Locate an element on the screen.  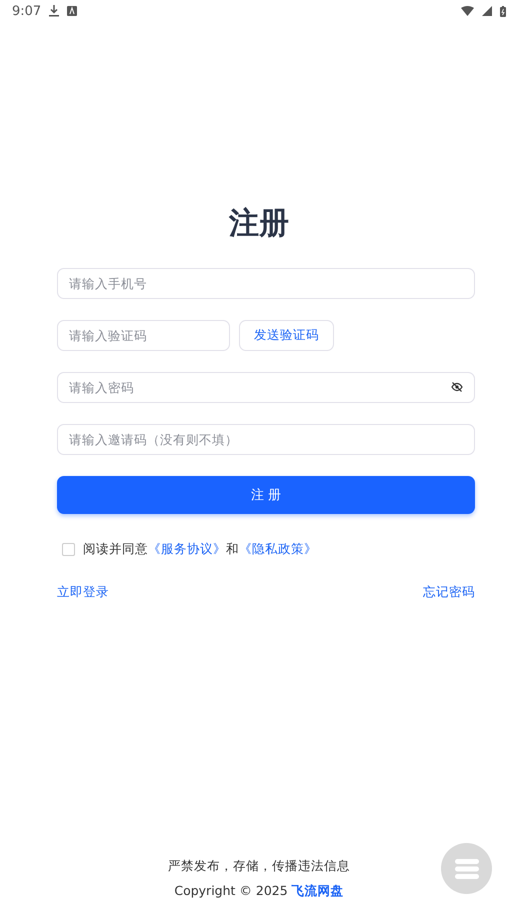
brand-link: 飞流网盘 is located at coordinates (318, 890).